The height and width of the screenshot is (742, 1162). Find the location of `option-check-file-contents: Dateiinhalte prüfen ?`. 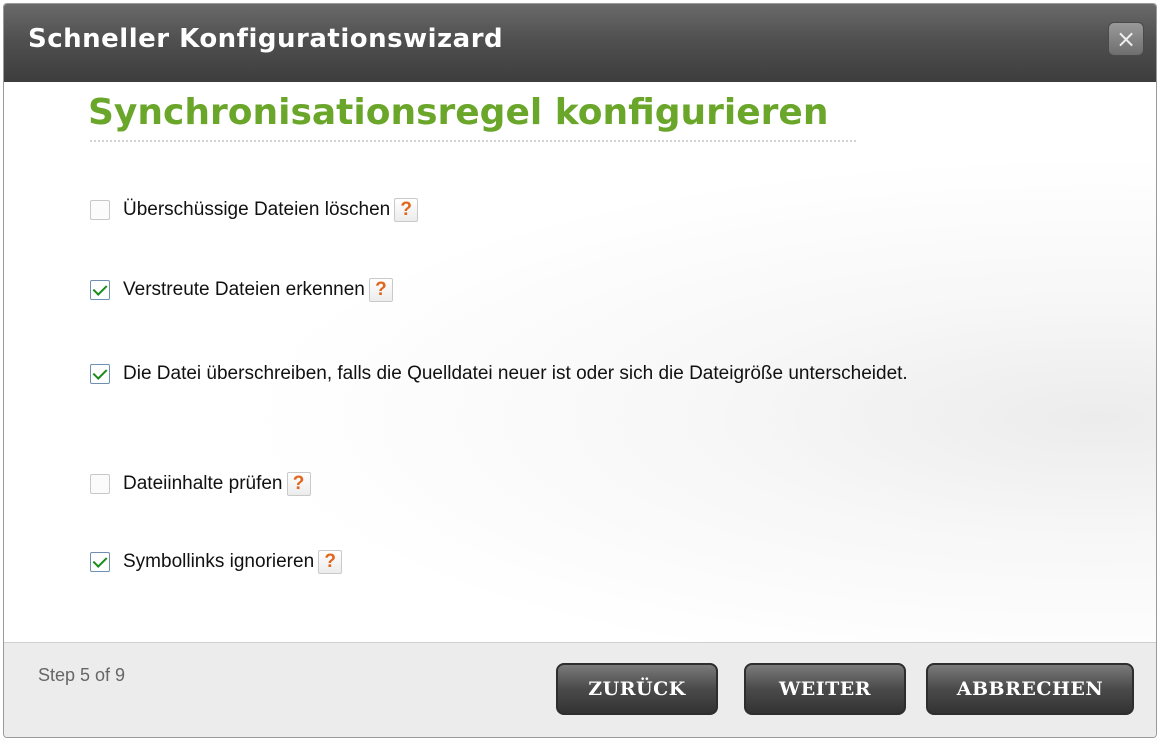

option-check-file-contents: Dateiinhalte prüfen ? is located at coordinates (200, 484).